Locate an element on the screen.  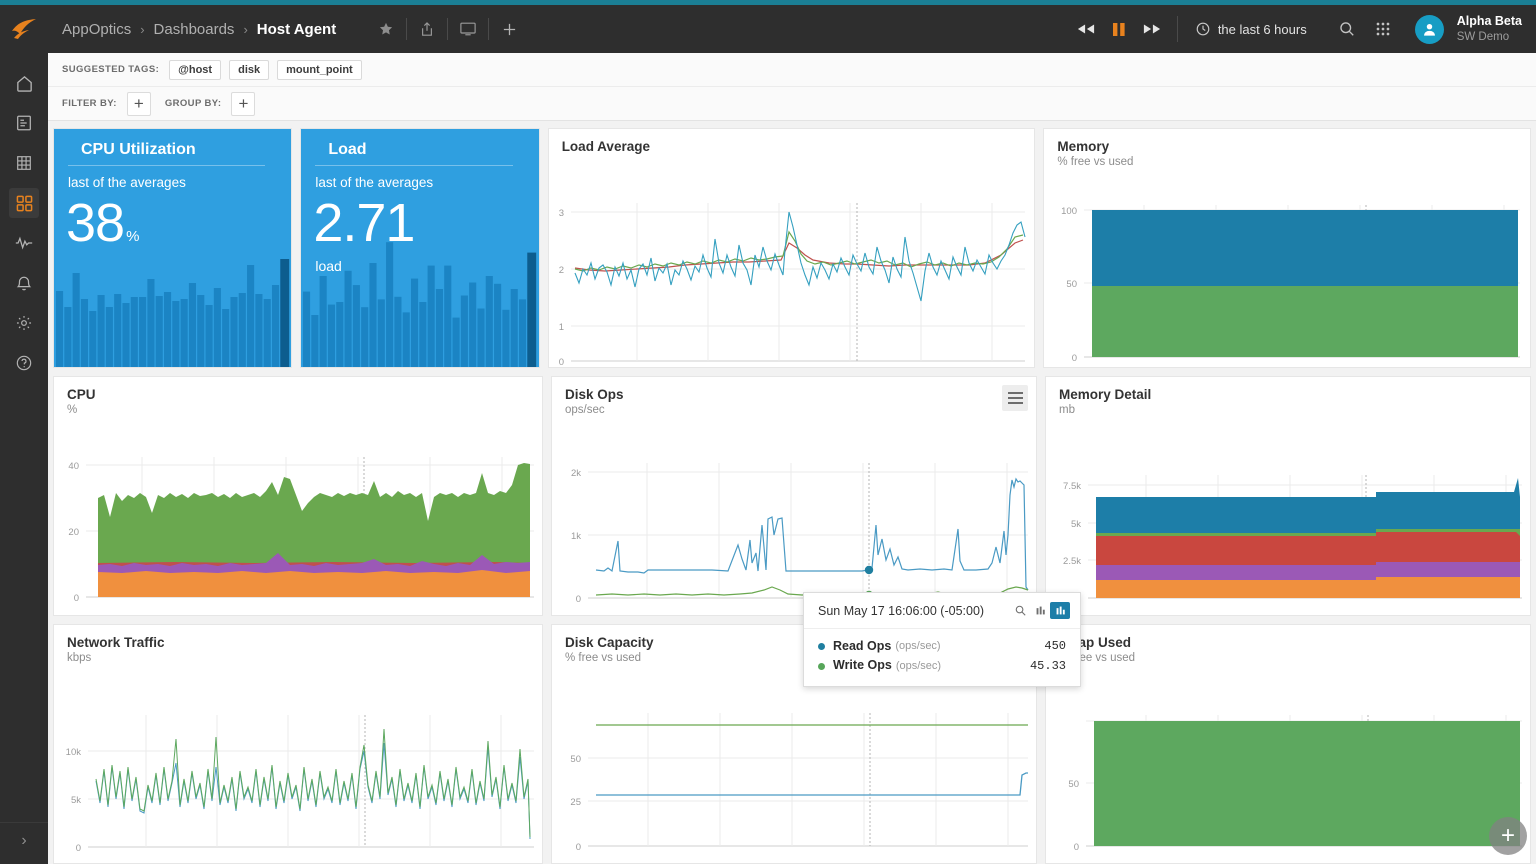
widget-title: Load is located at coordinates (414, 147).